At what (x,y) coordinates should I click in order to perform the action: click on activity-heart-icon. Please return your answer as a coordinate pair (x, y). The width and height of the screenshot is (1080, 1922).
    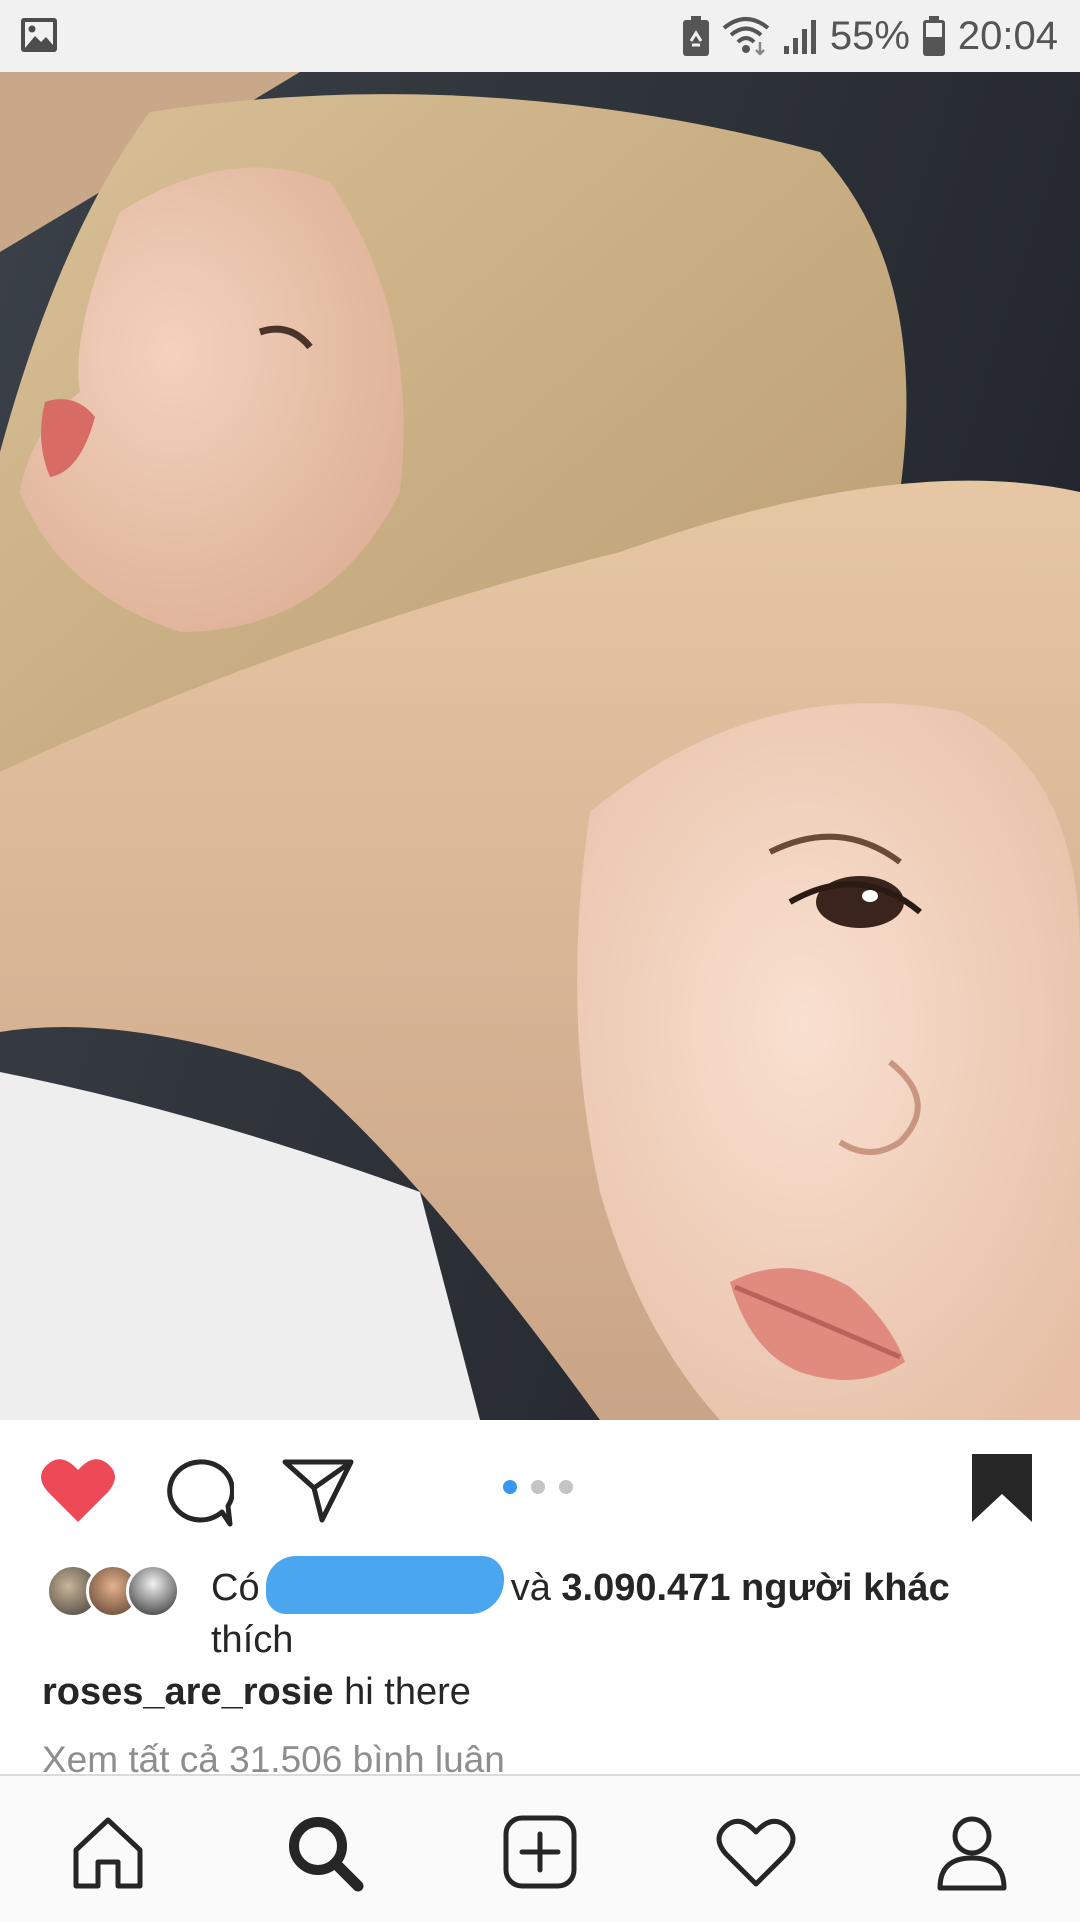
    Looking at the image, I should click on (756, 1852).